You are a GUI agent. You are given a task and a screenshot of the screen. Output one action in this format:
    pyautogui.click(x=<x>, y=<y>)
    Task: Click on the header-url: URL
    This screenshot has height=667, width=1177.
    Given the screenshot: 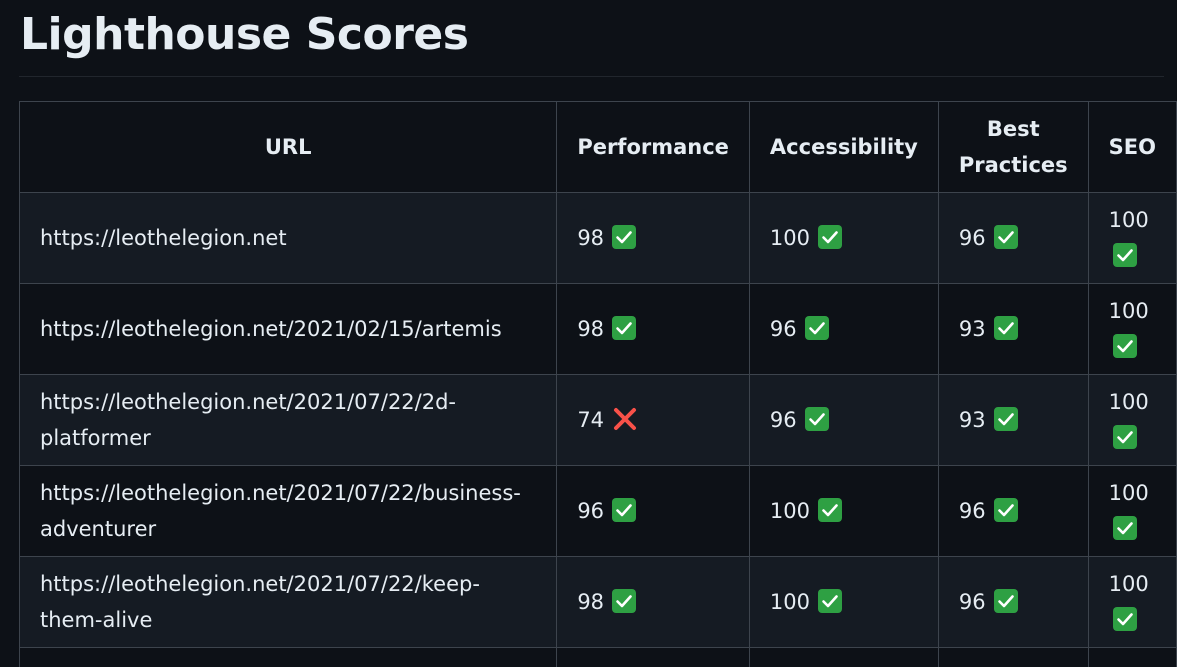 What is the action you would take?
    pyautogui.click(x=288, y=147)
    